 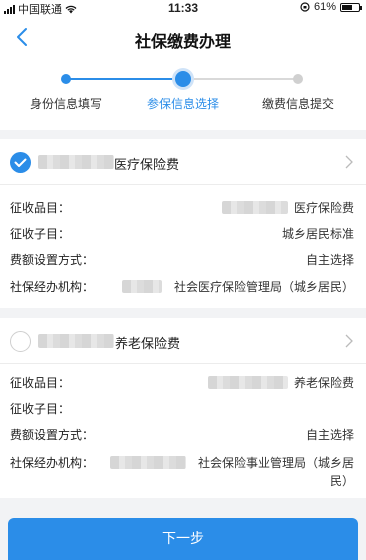 I want to click on checkbox-checked-icon, so click(x=20, y=162).